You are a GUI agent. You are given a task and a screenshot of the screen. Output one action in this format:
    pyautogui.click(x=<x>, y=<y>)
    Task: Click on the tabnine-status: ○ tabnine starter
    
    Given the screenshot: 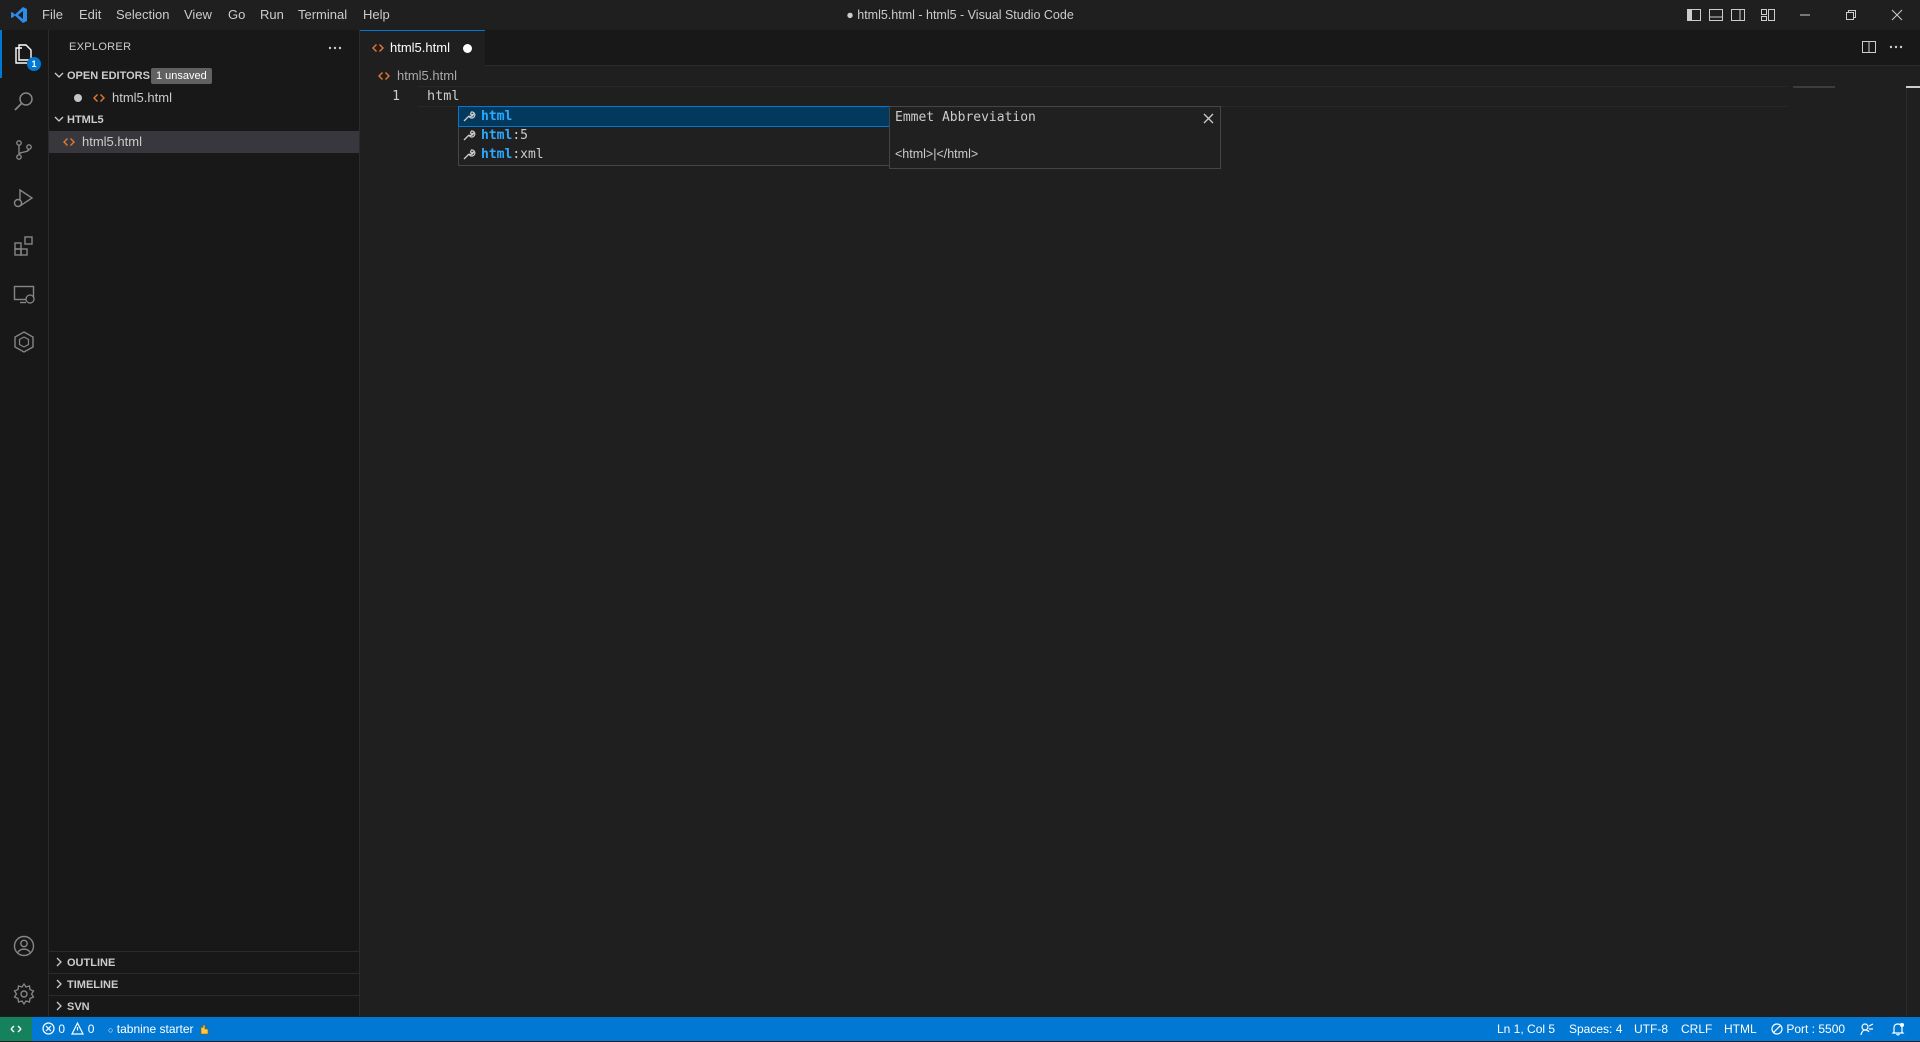 What is the action you would take?
    pyautogui.click(x=158, y=1029)
    